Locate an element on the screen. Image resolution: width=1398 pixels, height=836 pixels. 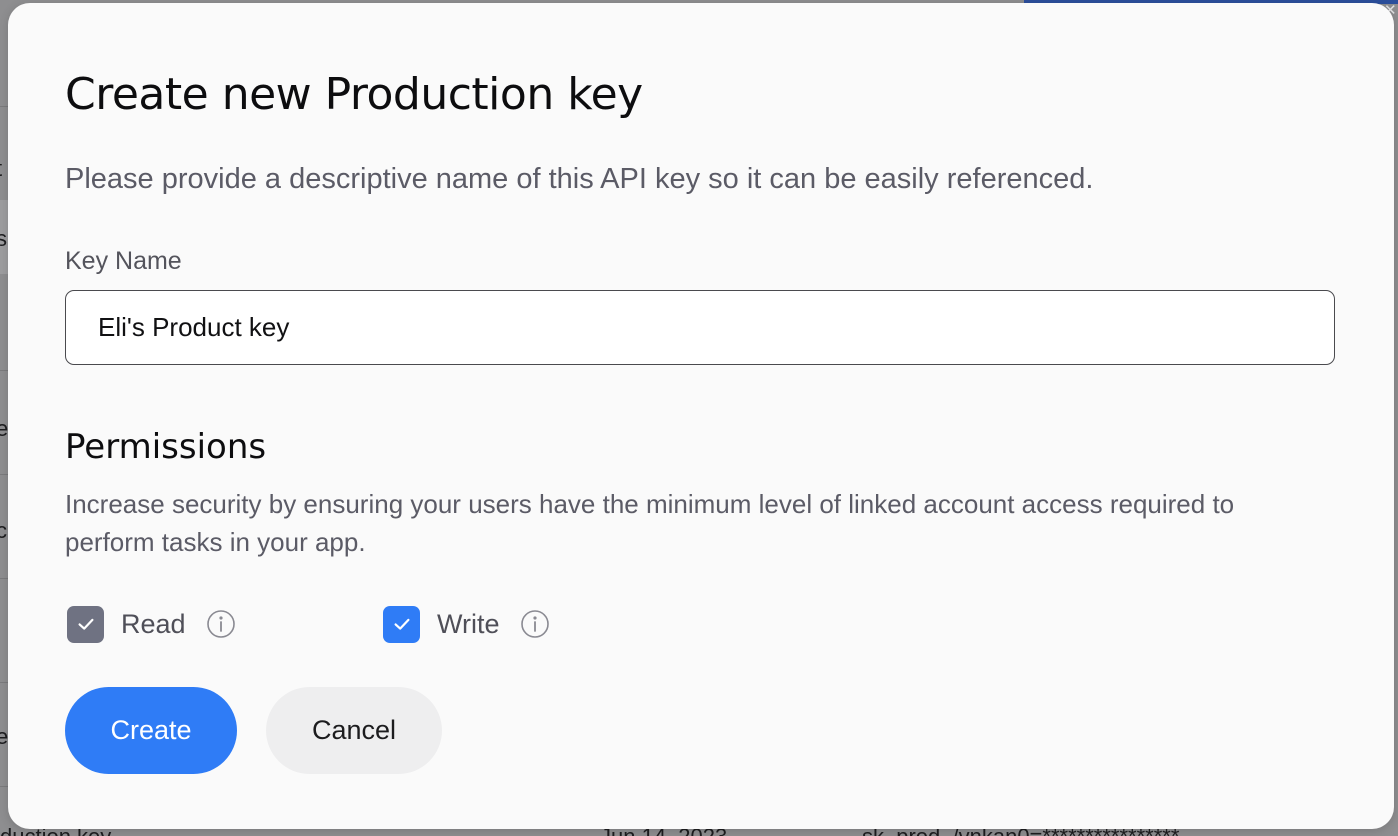
background-text-fragment: s is located at coordinates (3, 238).